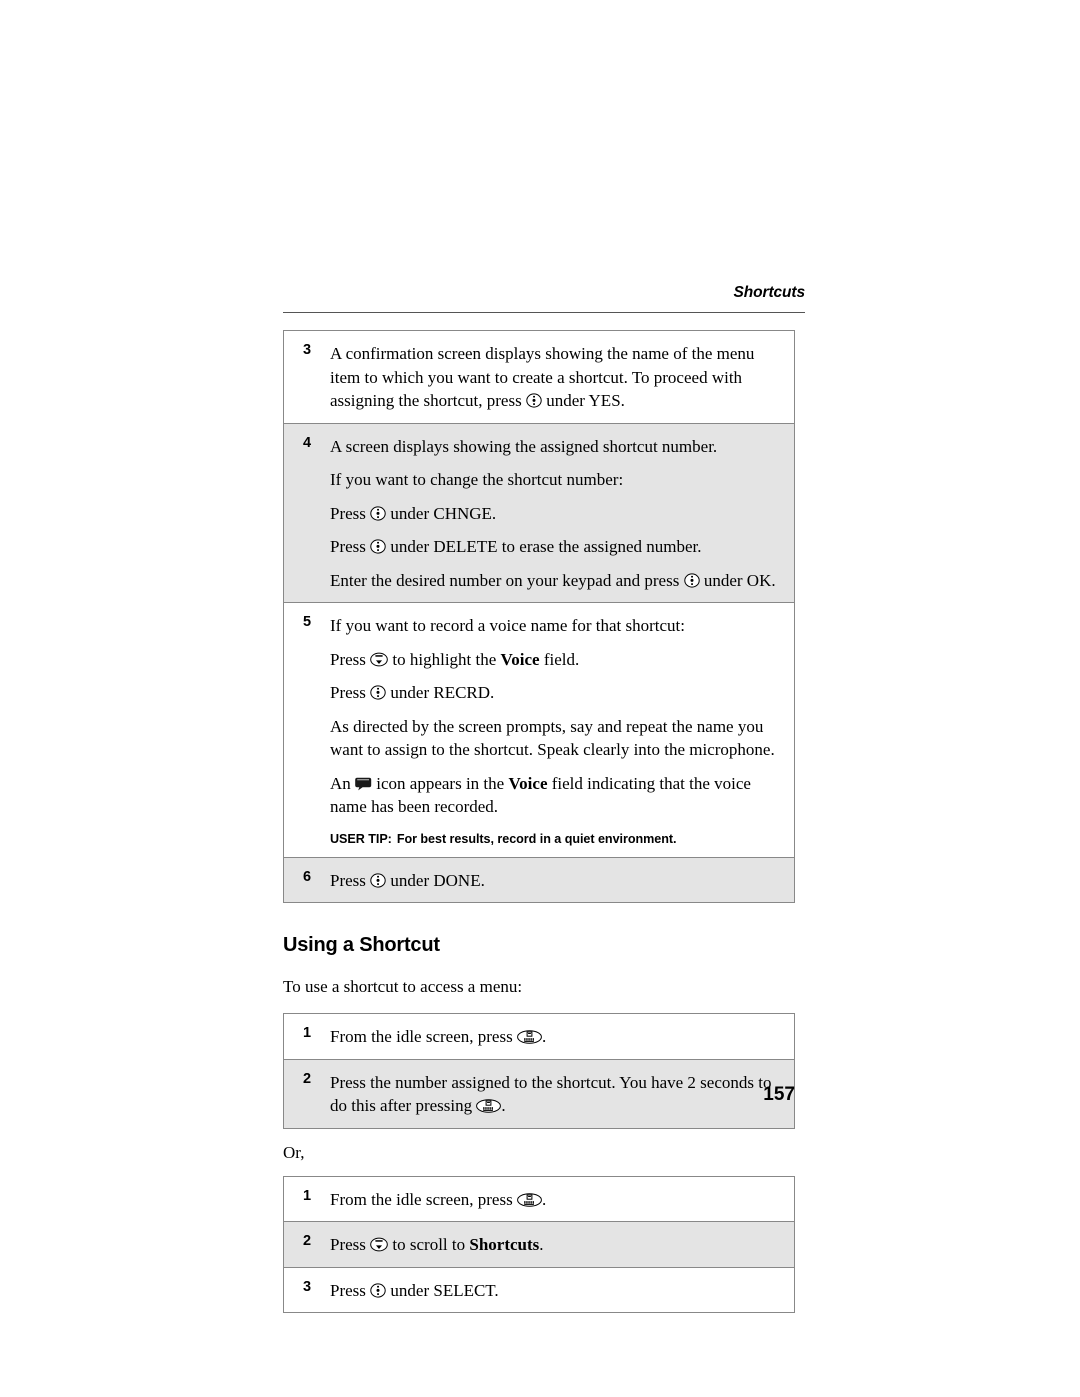  What do you see at coordinates (306, 730) in the screenshot?
I see `step-number: 5` at bounding box center [306, 730].